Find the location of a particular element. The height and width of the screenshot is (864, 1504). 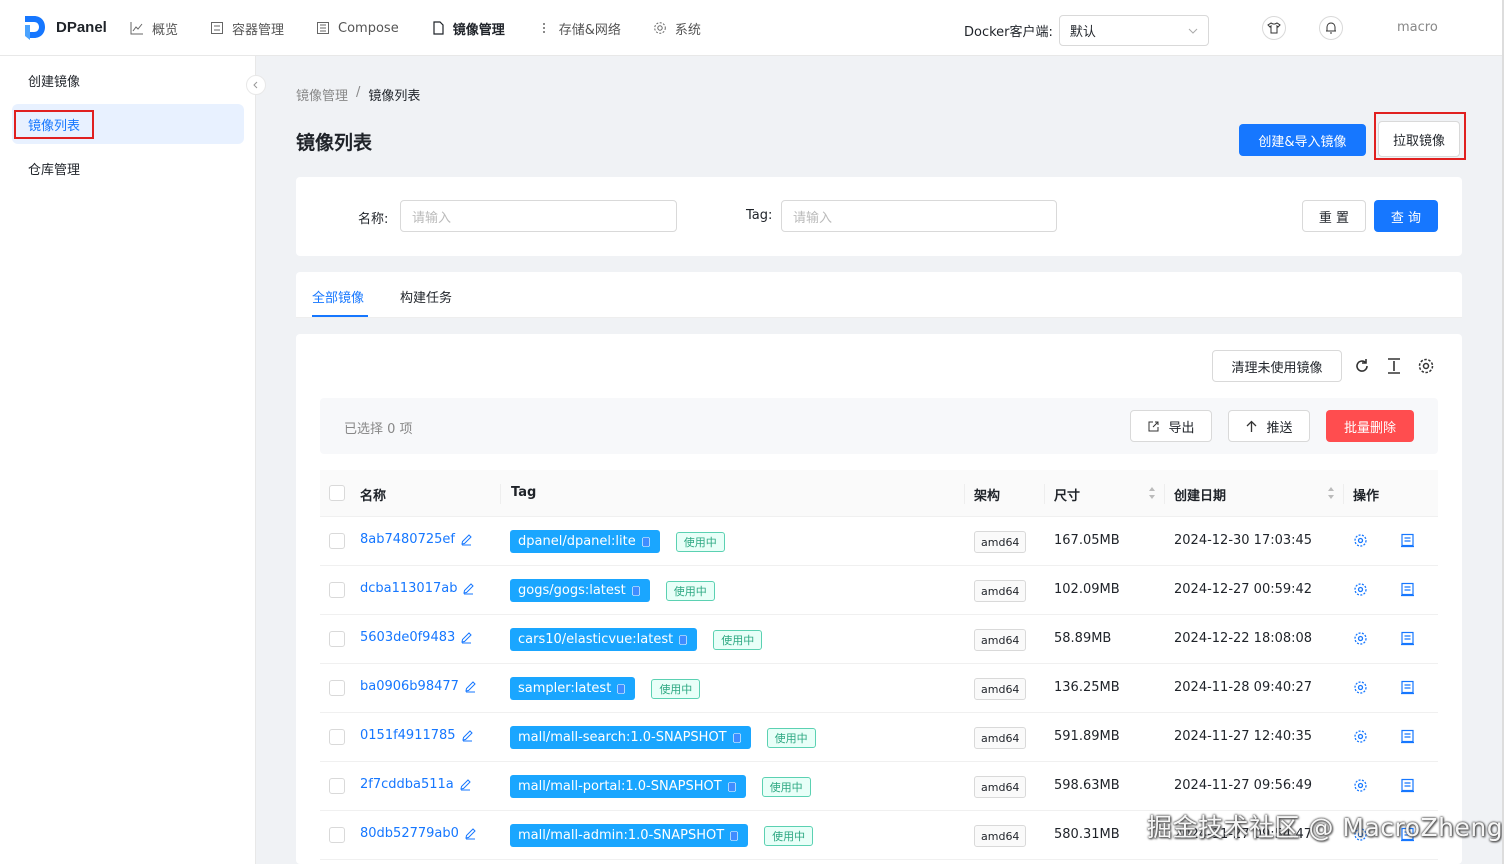

name-search-input: 请输入 is located at coordinates (538, 216).